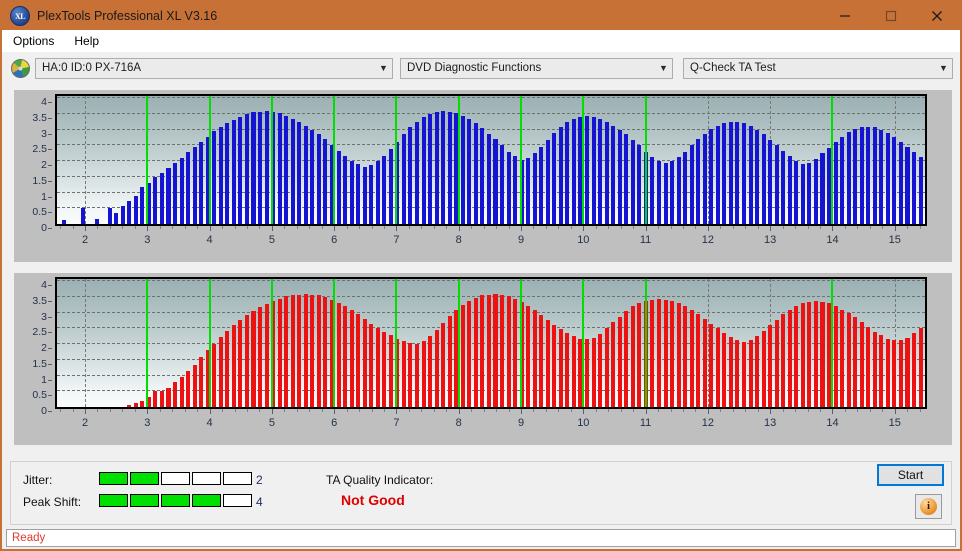 This screenshot has width=962, height=551. Describe the element at coordinates (928, 506) in the screenshot. I see `info-button: i` at that location.